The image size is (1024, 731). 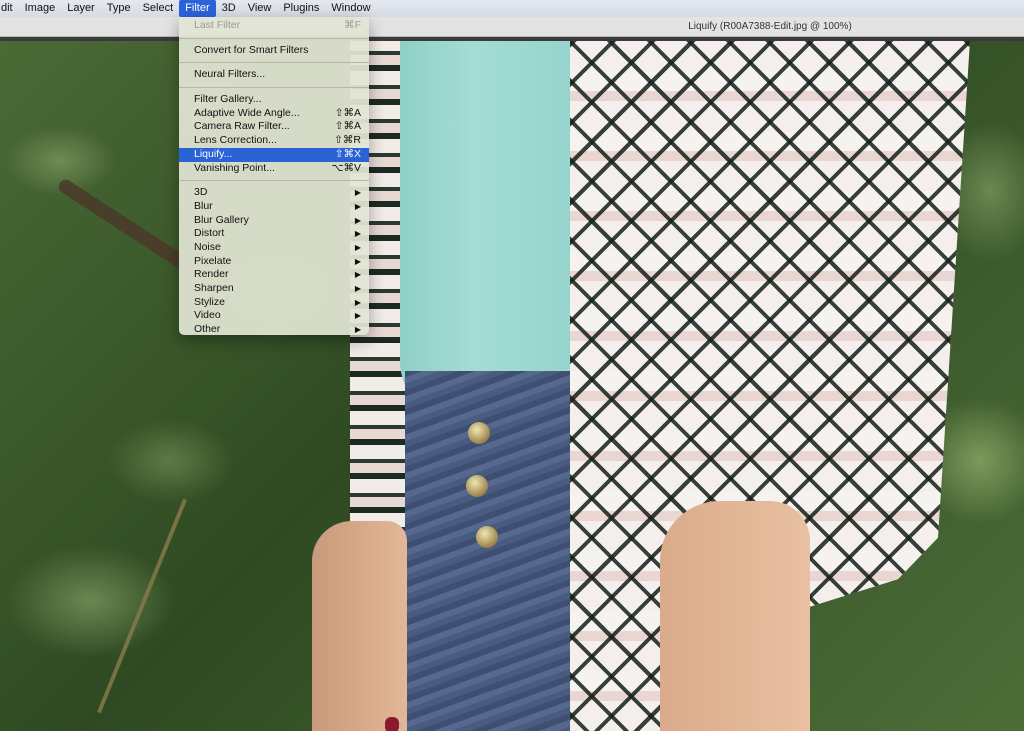 What do you see at coordinates (350, 8) in the screenshot?
I see `menu-window: Window` at bounding box center [350, 8].